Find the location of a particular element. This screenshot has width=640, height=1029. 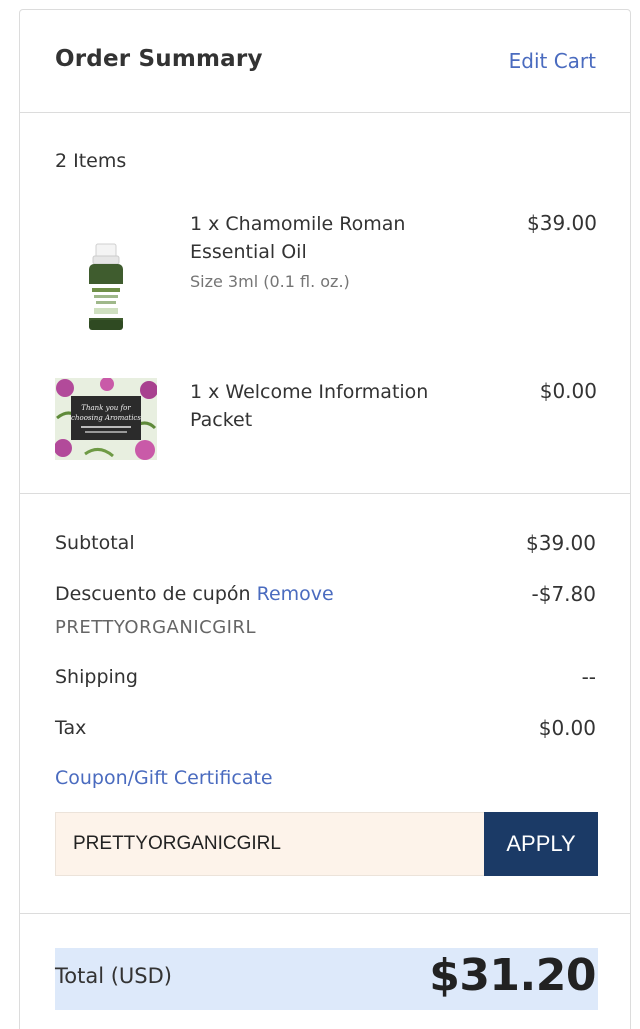

shipping-label: Shipping is located at coordinates (96, 677).